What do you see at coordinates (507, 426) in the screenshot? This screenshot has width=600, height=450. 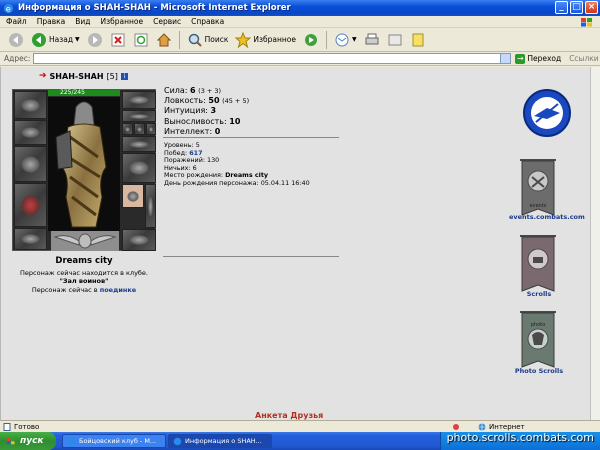 I see `status-zone-text: Интернет` at bounding box center [507, 426].